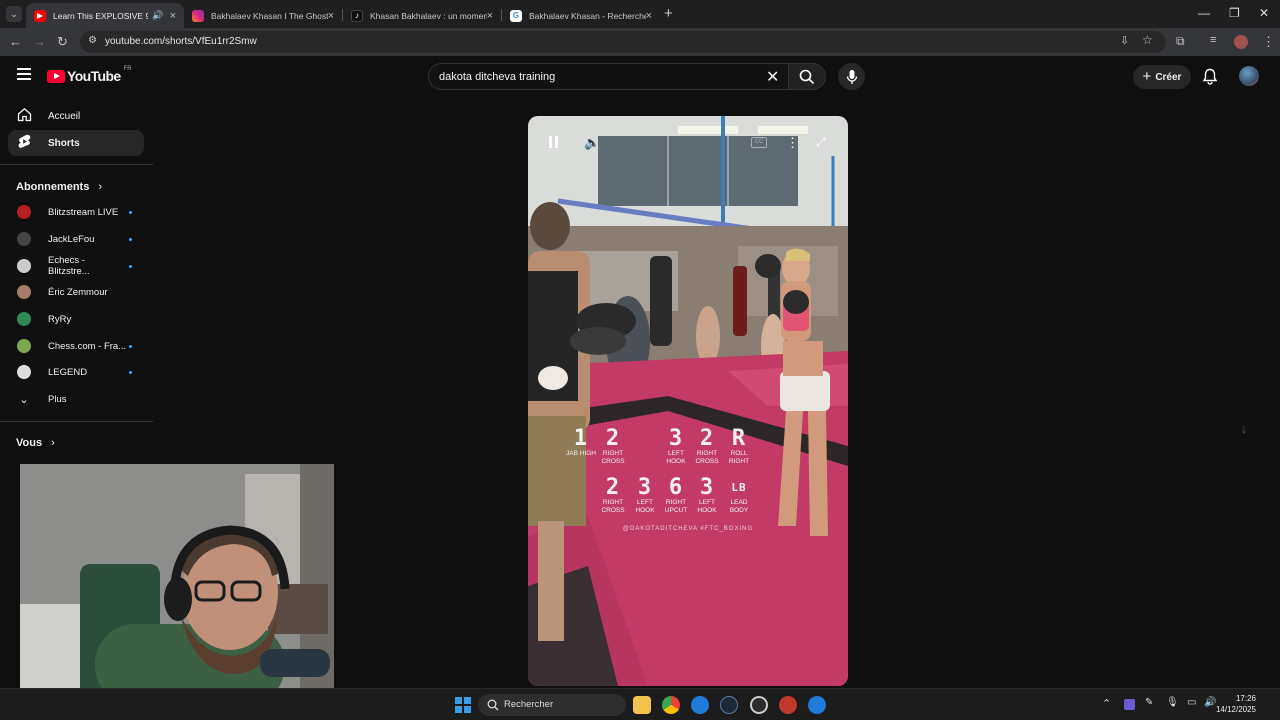  What do you see at coordinates (581, 15) in the screenshot?
I see `browser-tab-3: G Bakhalaev Khasan - Recherche ×` at bounding box center [581, 15].